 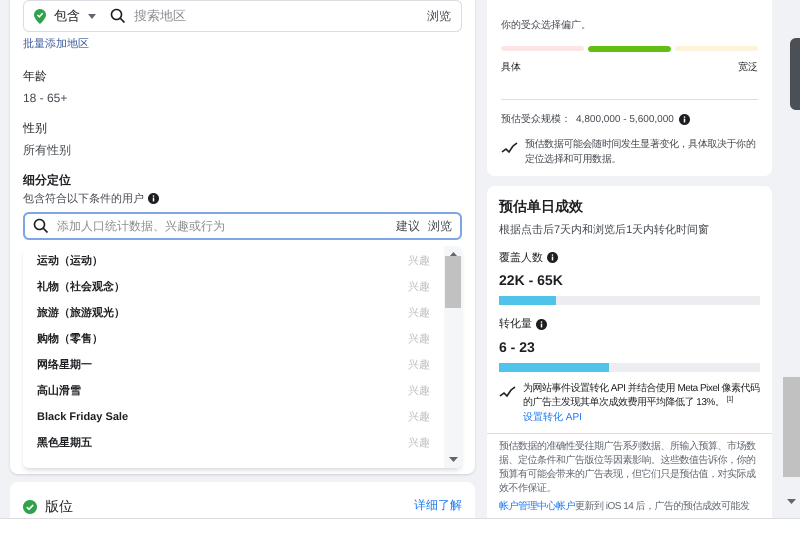 What do you see at coordinates (64, 443) in the screenshot?
I see `suggestion-label: 黑色星期五` at bounding box center [64, 443].